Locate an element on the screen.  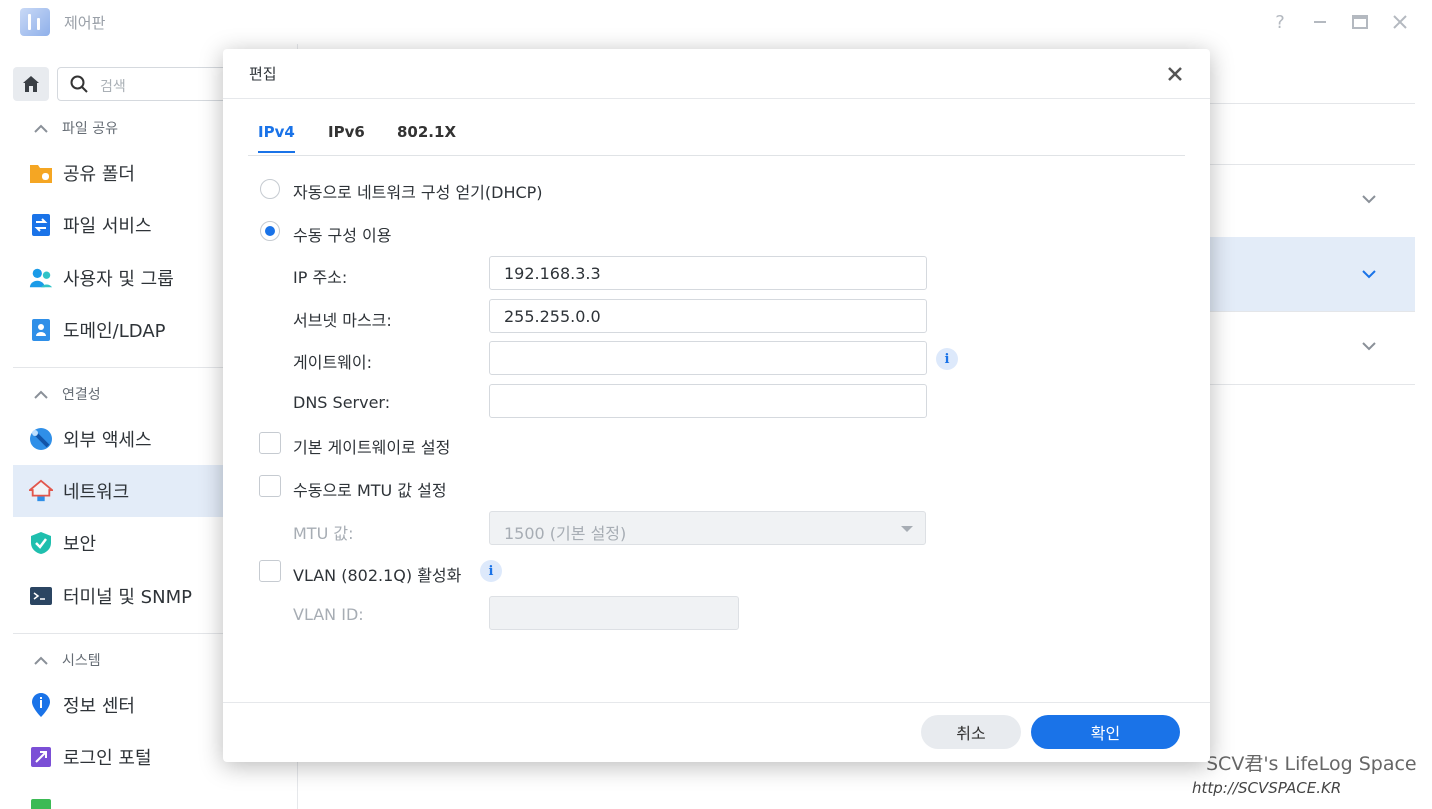
vlan-info-icon: i is located at coordinates (491, 571).